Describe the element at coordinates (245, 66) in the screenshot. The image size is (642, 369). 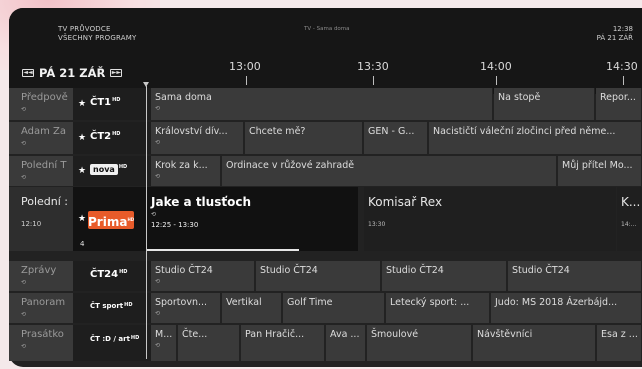
I see `time-label-1300: 13:00` at that location.